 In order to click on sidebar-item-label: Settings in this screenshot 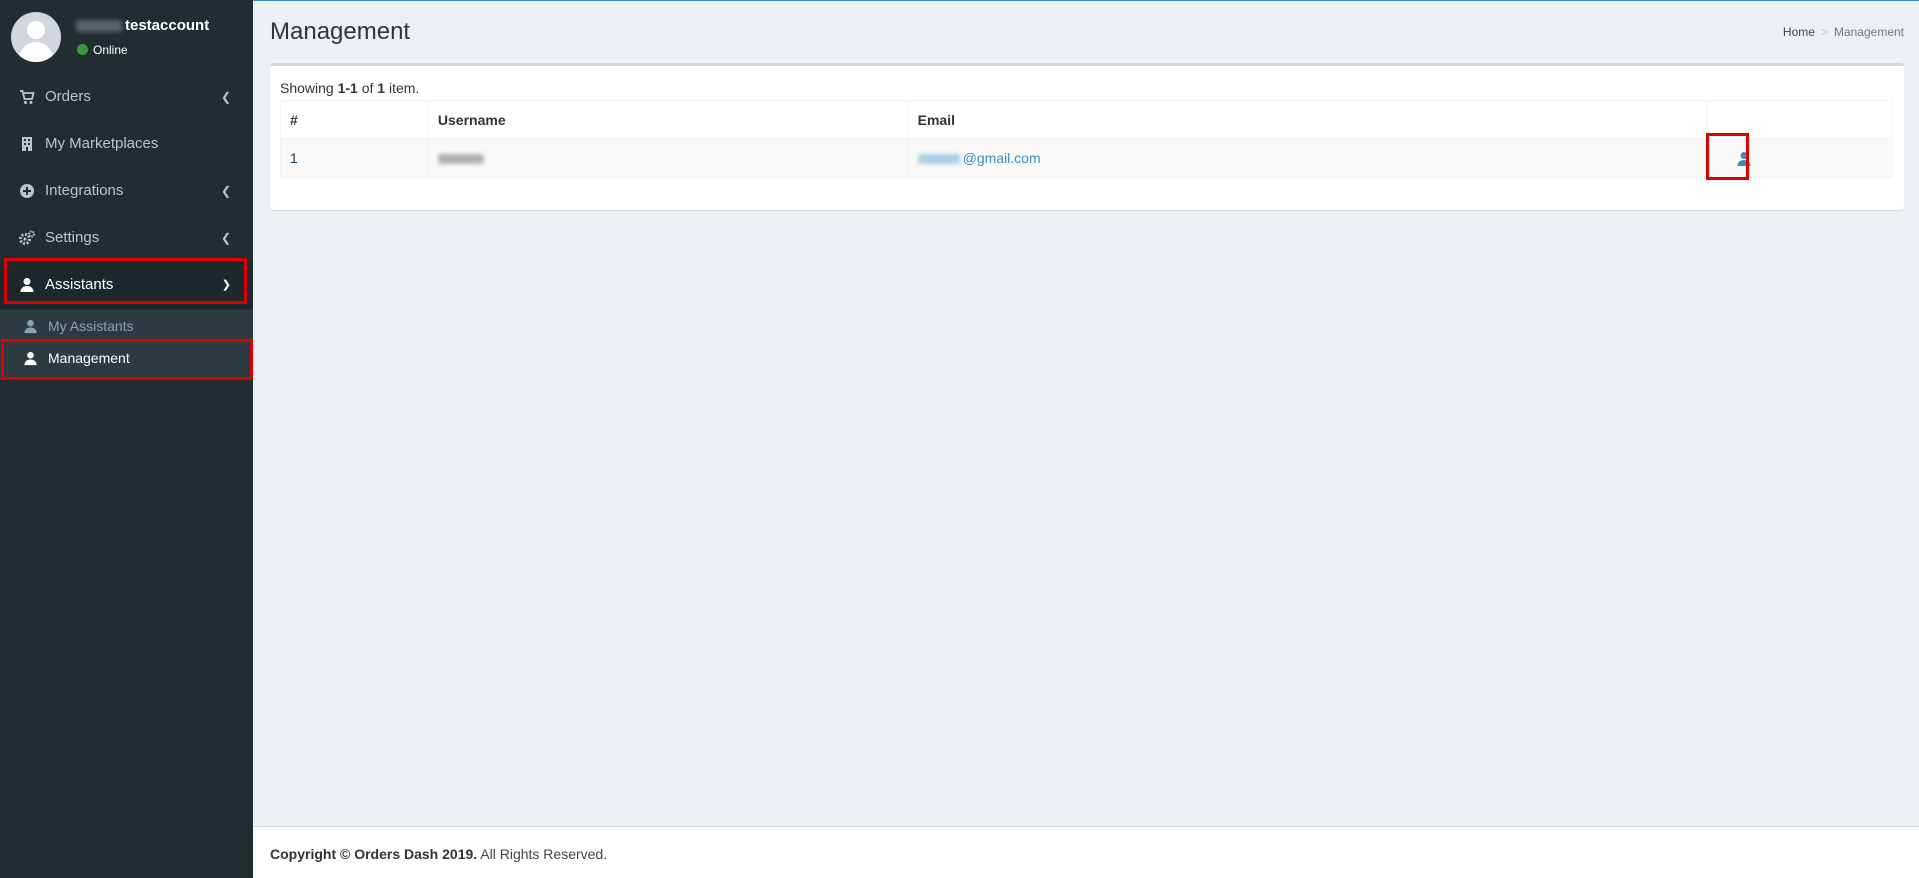, I will do `click(72, 237)`.